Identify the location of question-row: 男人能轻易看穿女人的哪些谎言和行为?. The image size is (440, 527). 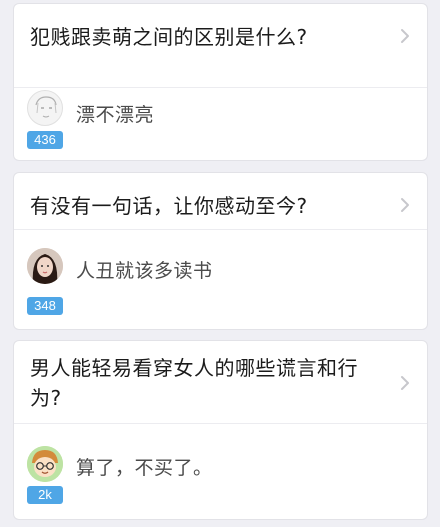
(220, 382).